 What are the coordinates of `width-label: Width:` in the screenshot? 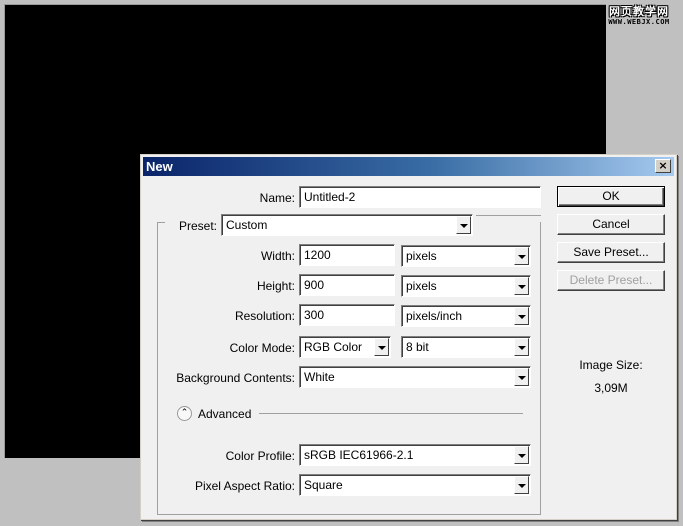 It's located at (277, 256).